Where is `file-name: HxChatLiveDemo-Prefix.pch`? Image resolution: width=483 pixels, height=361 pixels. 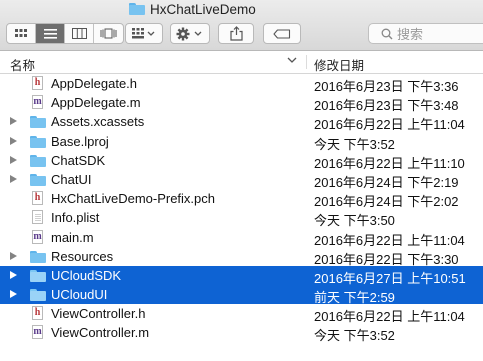 file-name: HxChatLiveDemo-Prefix.pch is located at coordinates (133, 199).